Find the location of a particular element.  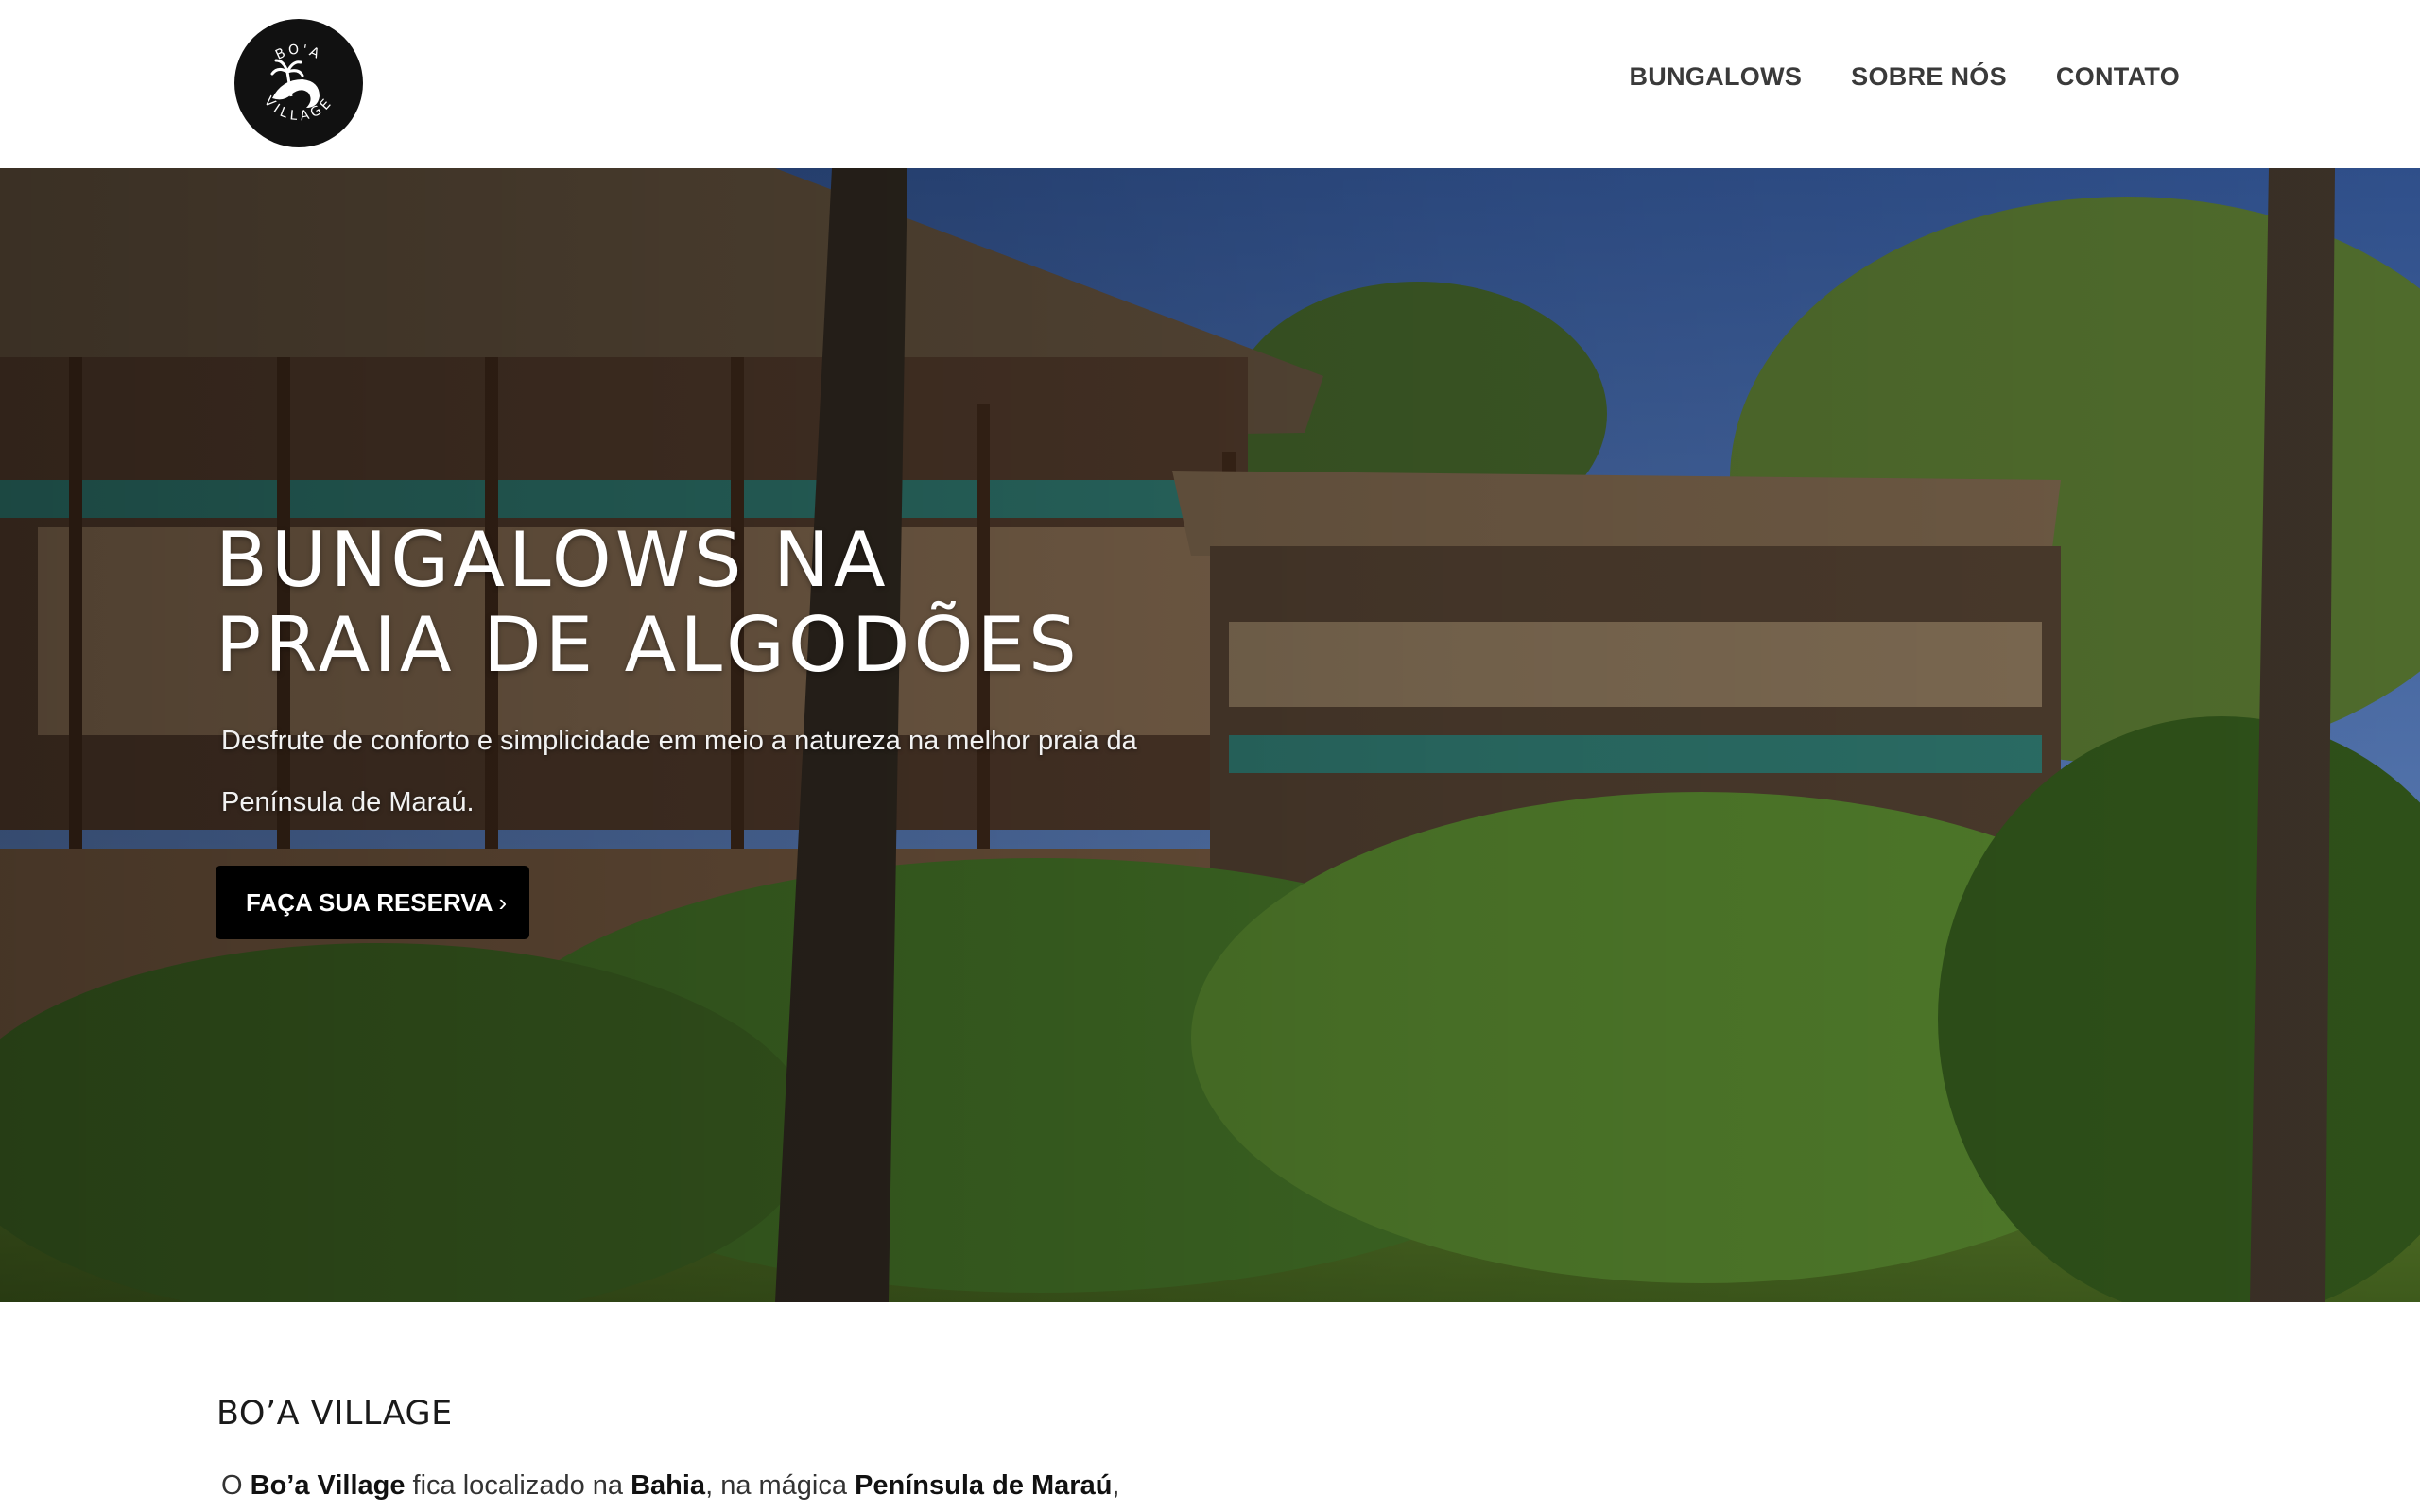

hero-title: BUNGALOWS NA PRAIA DE ALGODÕES is located at coordinates (783, 603).